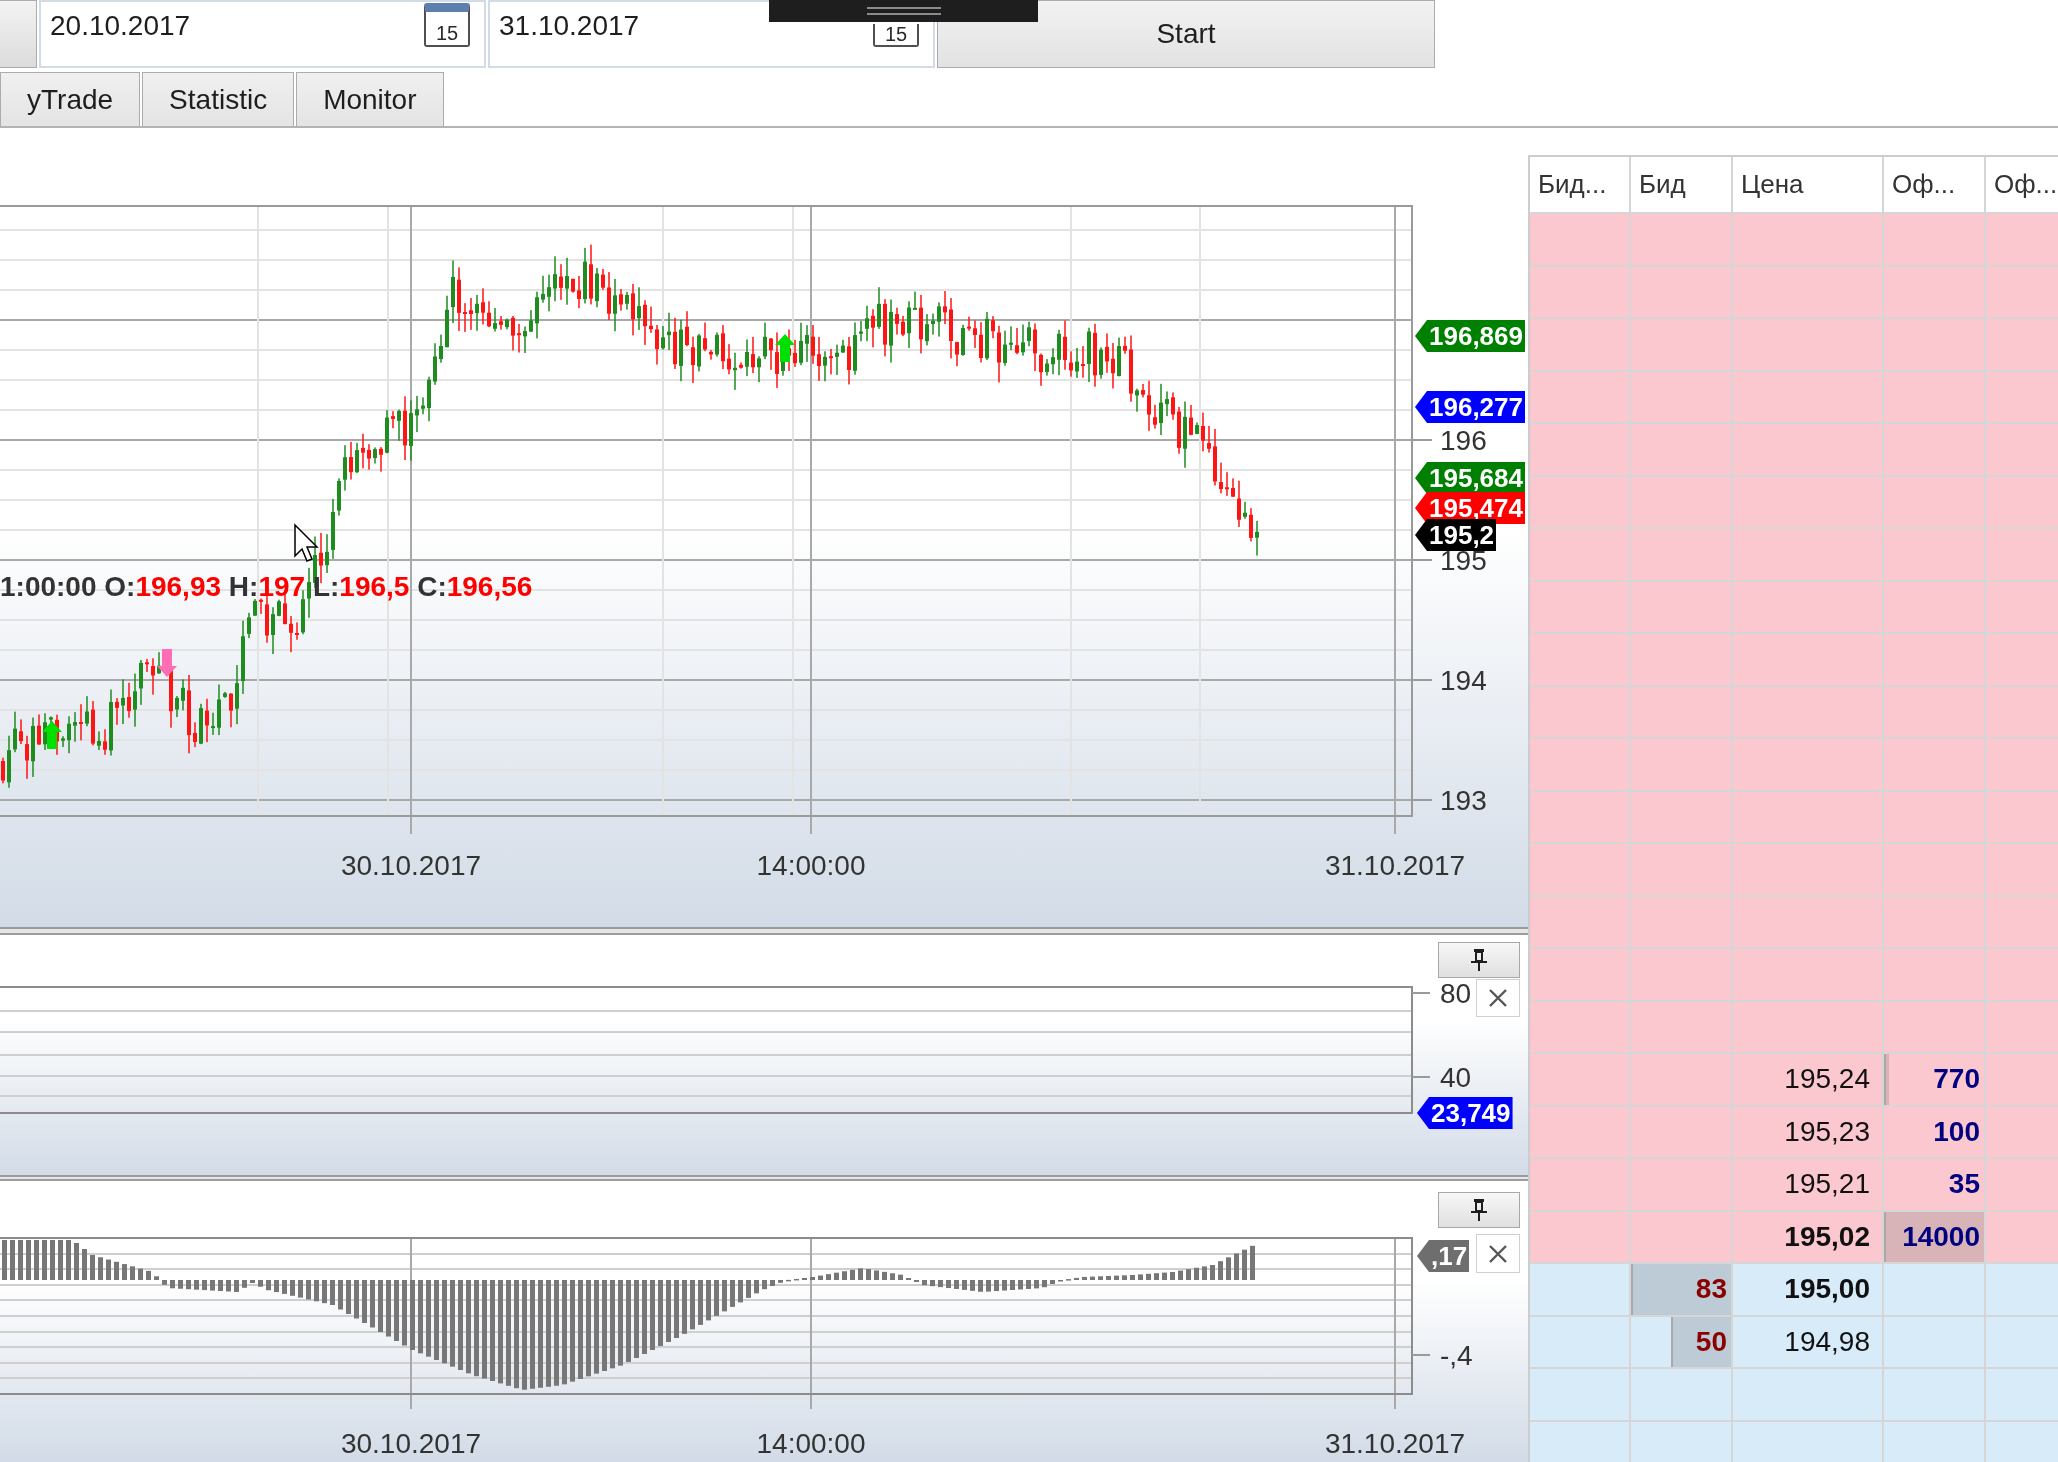  I want to click on price-tag: 195,2, so click(1456, 535).